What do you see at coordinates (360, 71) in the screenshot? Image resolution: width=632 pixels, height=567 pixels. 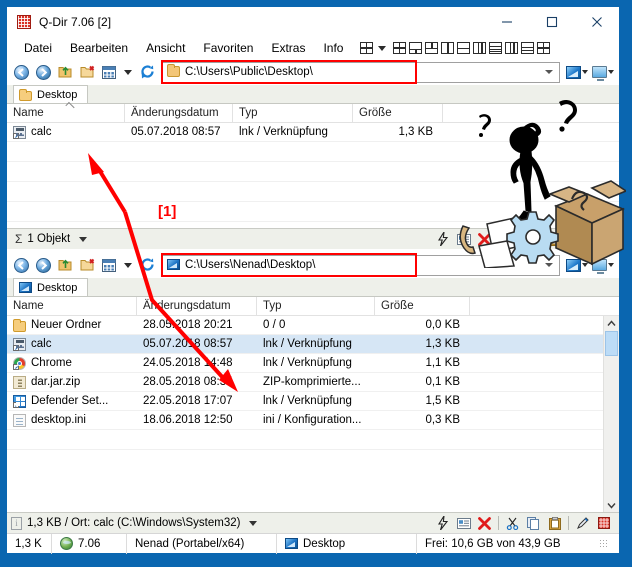 I see `address-field-top: C:\Users\Public\Desktop\` at bounding box center [360, 71].